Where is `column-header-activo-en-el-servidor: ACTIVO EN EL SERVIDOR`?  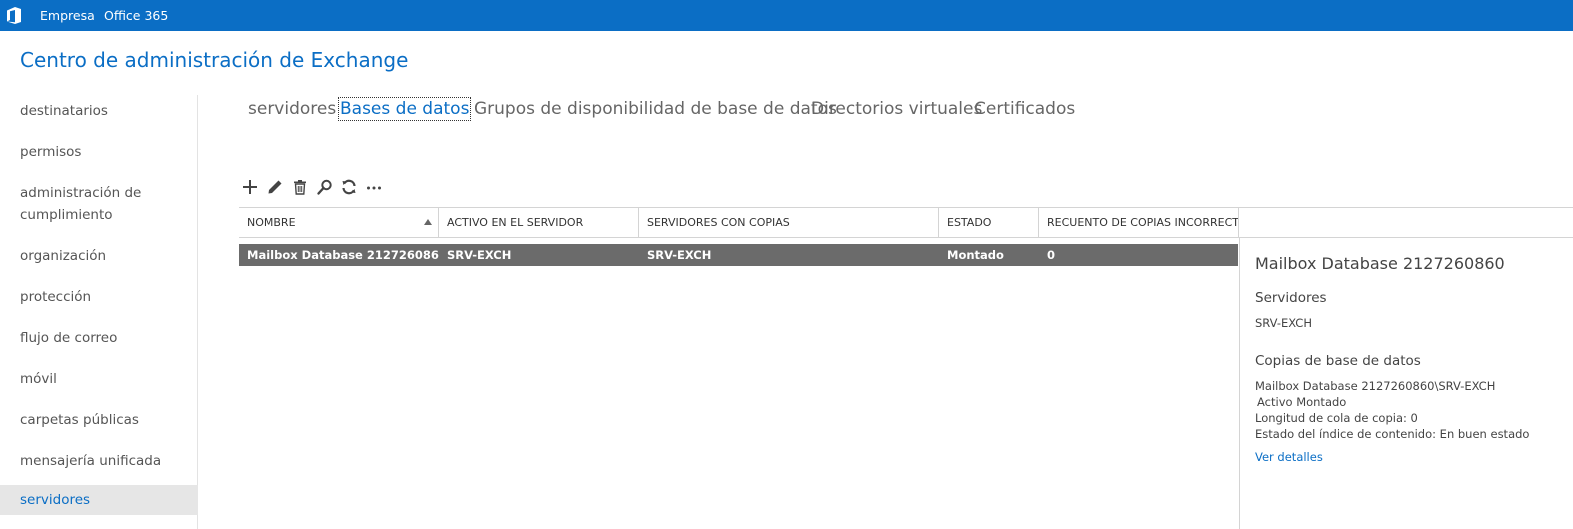
column-header-activo-en-el-servidor: ACTIVO EN EL SERVIDOR is located at coordinates (539, 222).